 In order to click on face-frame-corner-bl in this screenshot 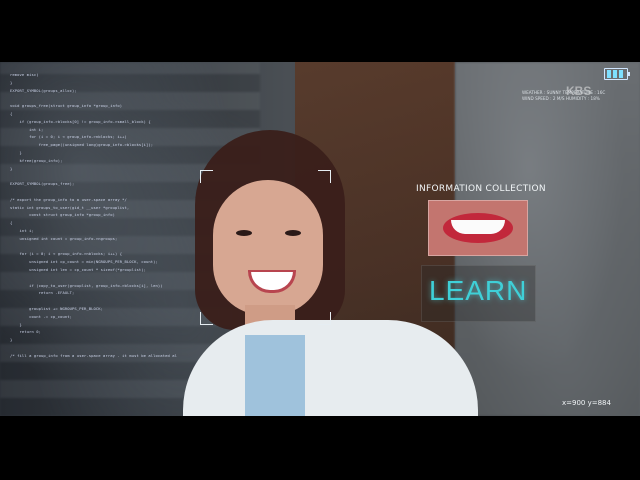, I will do `click(206, 318)`.